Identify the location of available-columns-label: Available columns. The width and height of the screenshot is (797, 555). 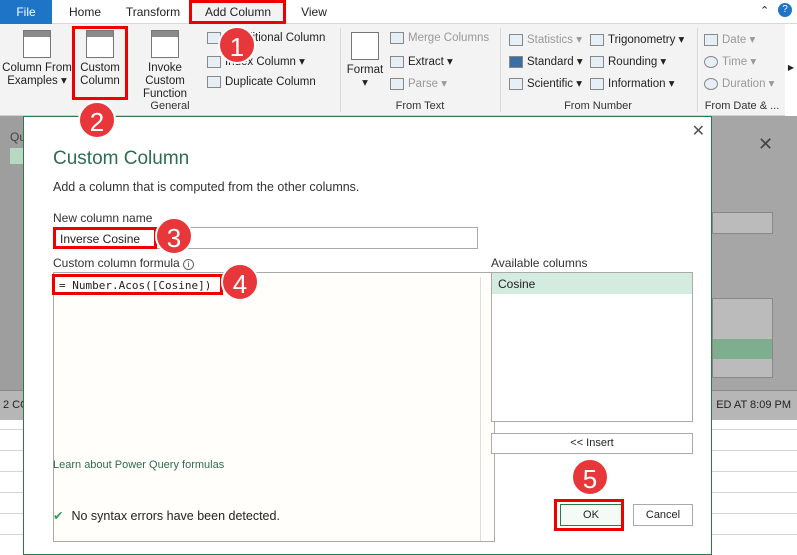
(539, 263).